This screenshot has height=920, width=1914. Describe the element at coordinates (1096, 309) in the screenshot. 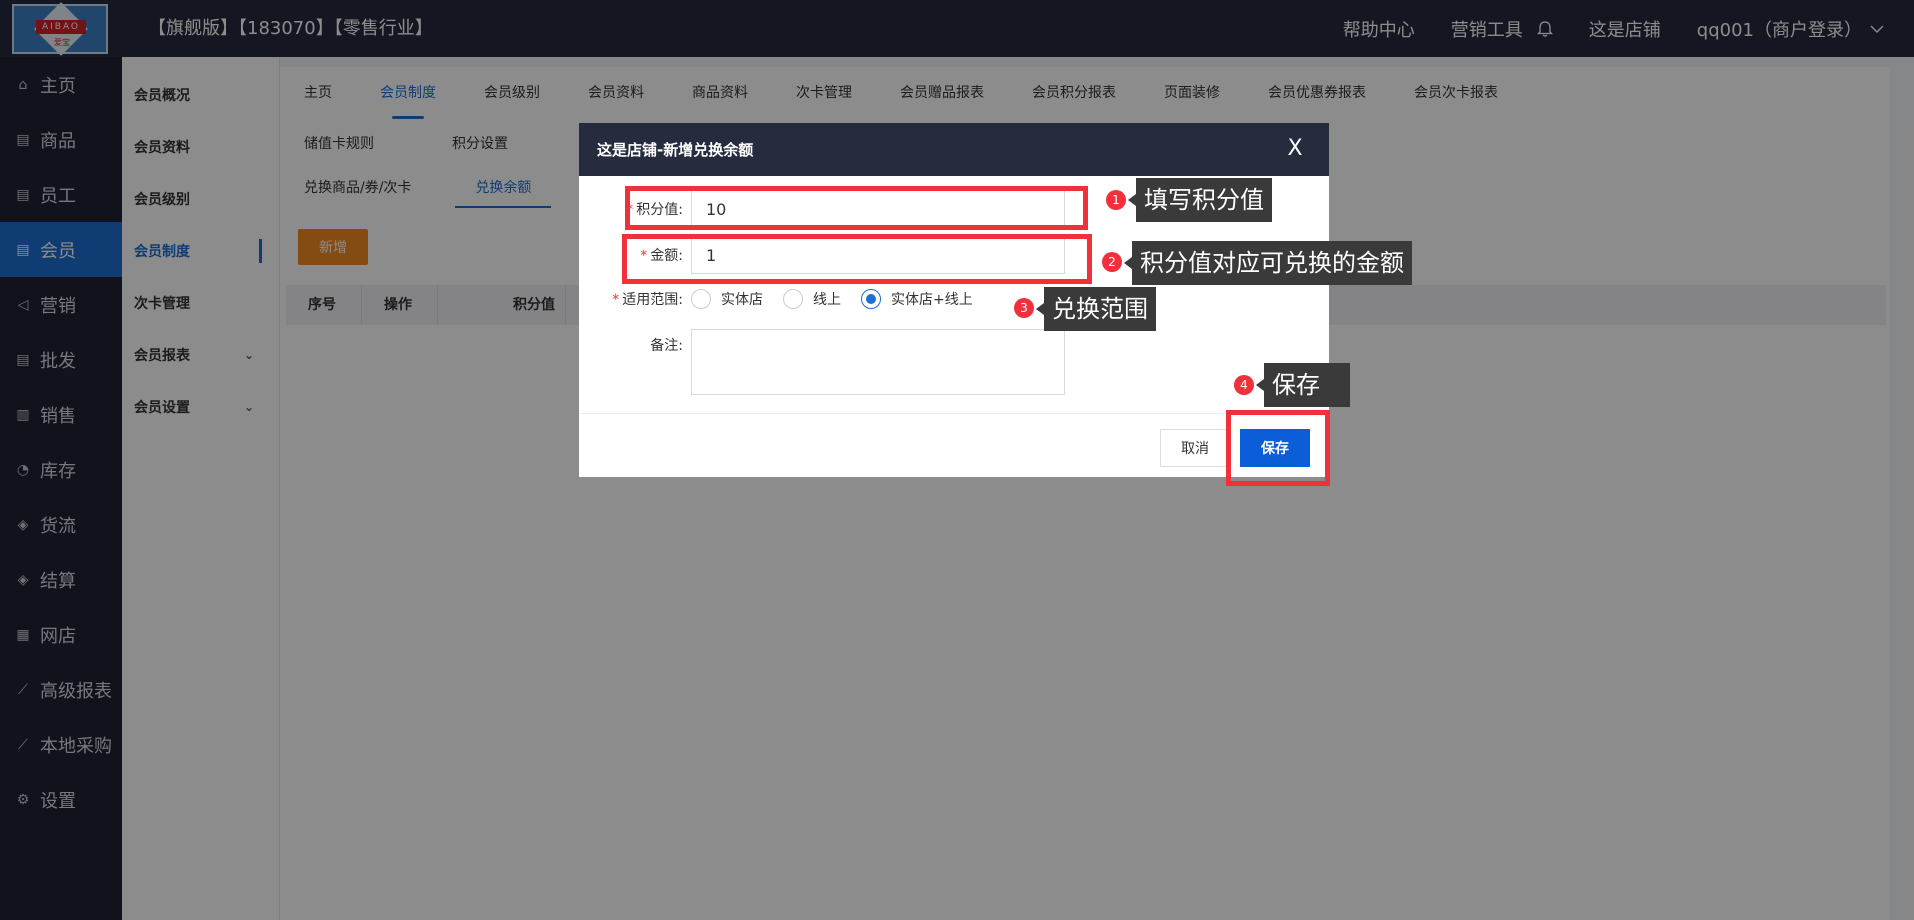

I see `callout-3: 兑换范围` at that location.